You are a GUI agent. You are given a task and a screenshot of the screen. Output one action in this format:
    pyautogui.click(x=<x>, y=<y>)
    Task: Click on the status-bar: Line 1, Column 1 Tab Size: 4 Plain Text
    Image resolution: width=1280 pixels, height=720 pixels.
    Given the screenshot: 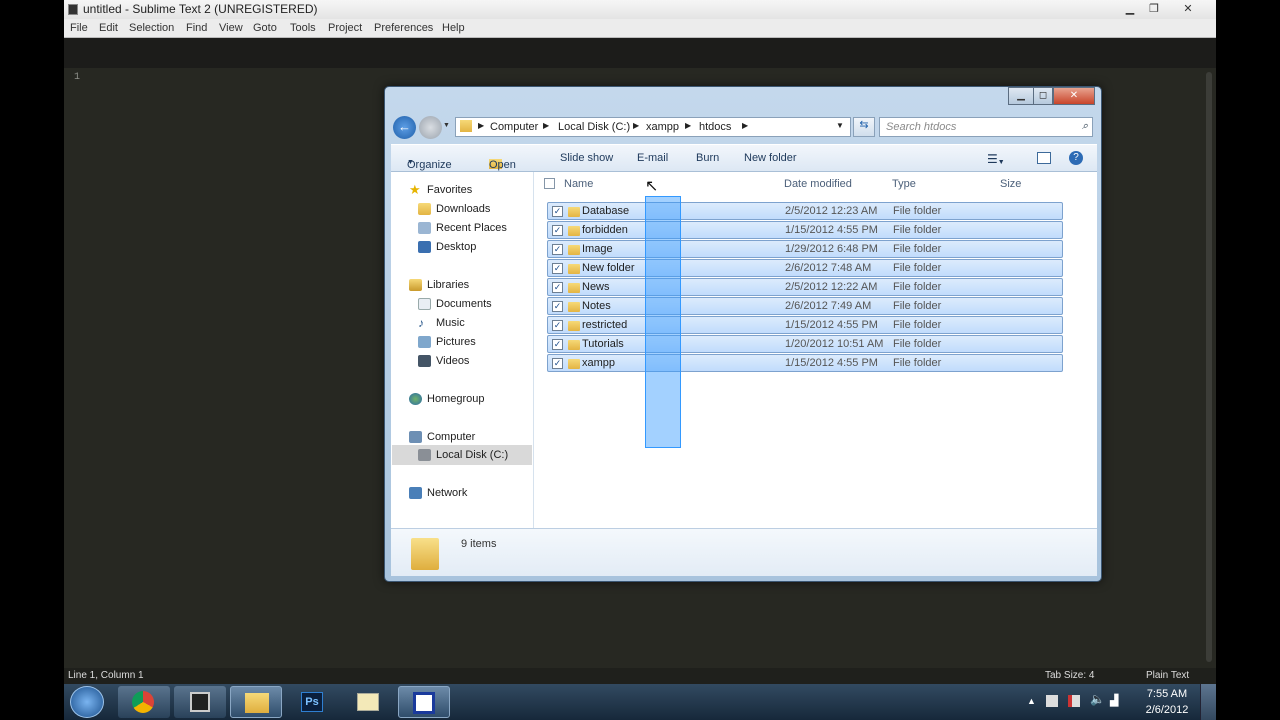 What is the action you would take?
    pyautogui.click(x=640, y=676)
    